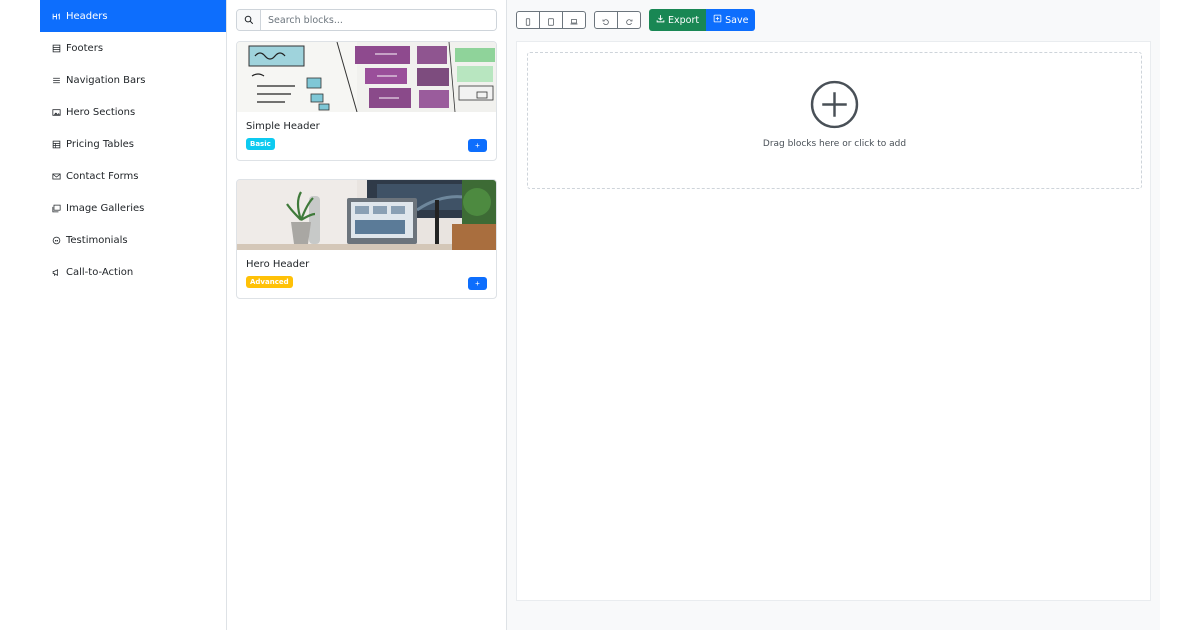 The image size is (1200, 630). What do you see at coordinates (278, 264) in the screenshot?
I see `block-title: Hero Header` at bounding box center [278, 264].